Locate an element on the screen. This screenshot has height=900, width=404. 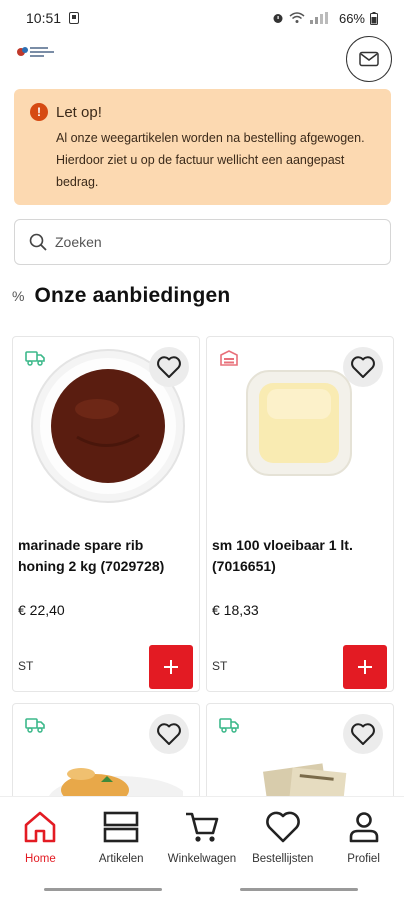
product-name: sm 100 vloeibaar 1 lt. (7016651) is located at coordinates (299, 556).